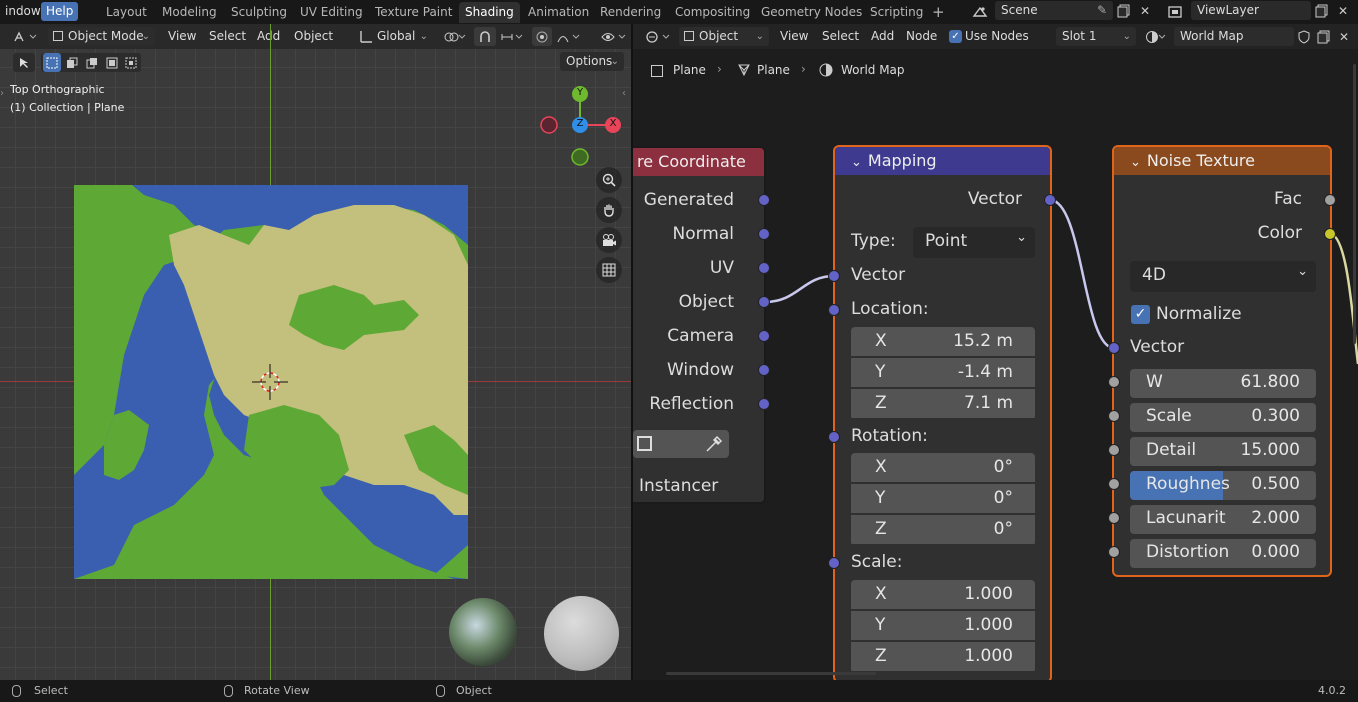 This screenshot has height=702, width=1358. What do you see at coordinates (1114, 450) in the screenshot?
I see `socket-noise-detail` at bounding box center [1114, 450].